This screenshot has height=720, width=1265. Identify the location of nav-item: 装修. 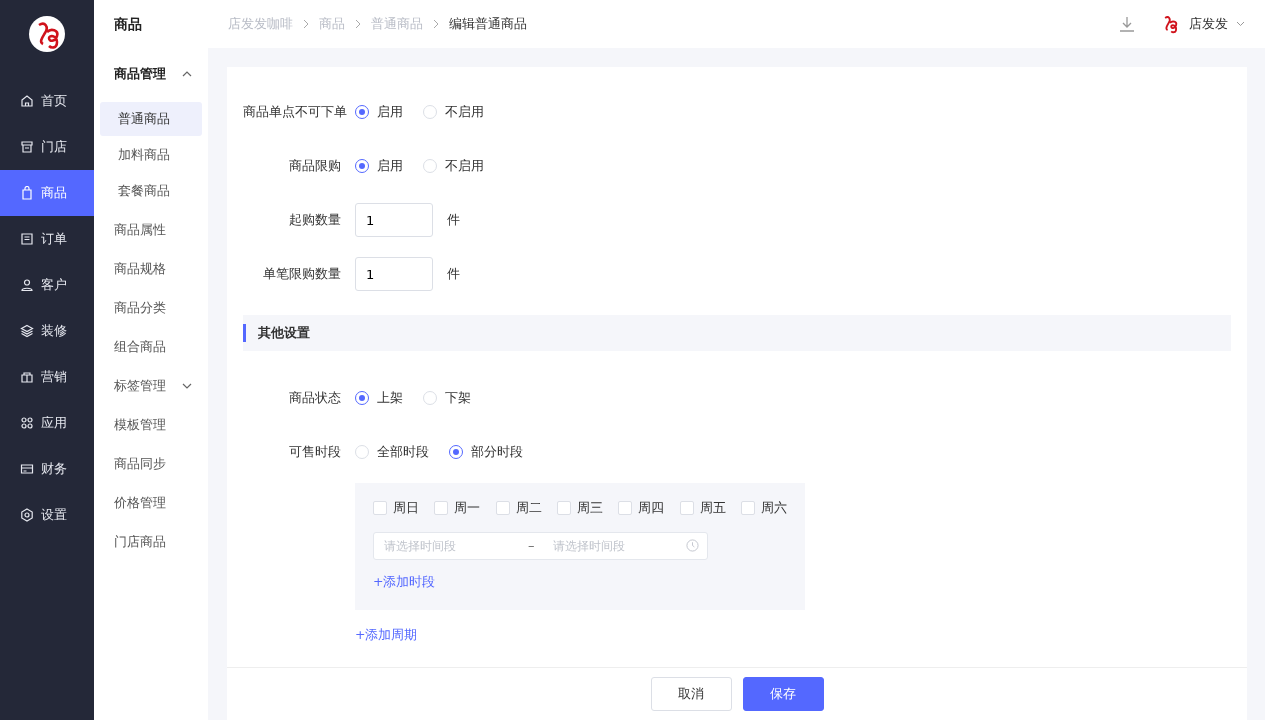
(47, 331).